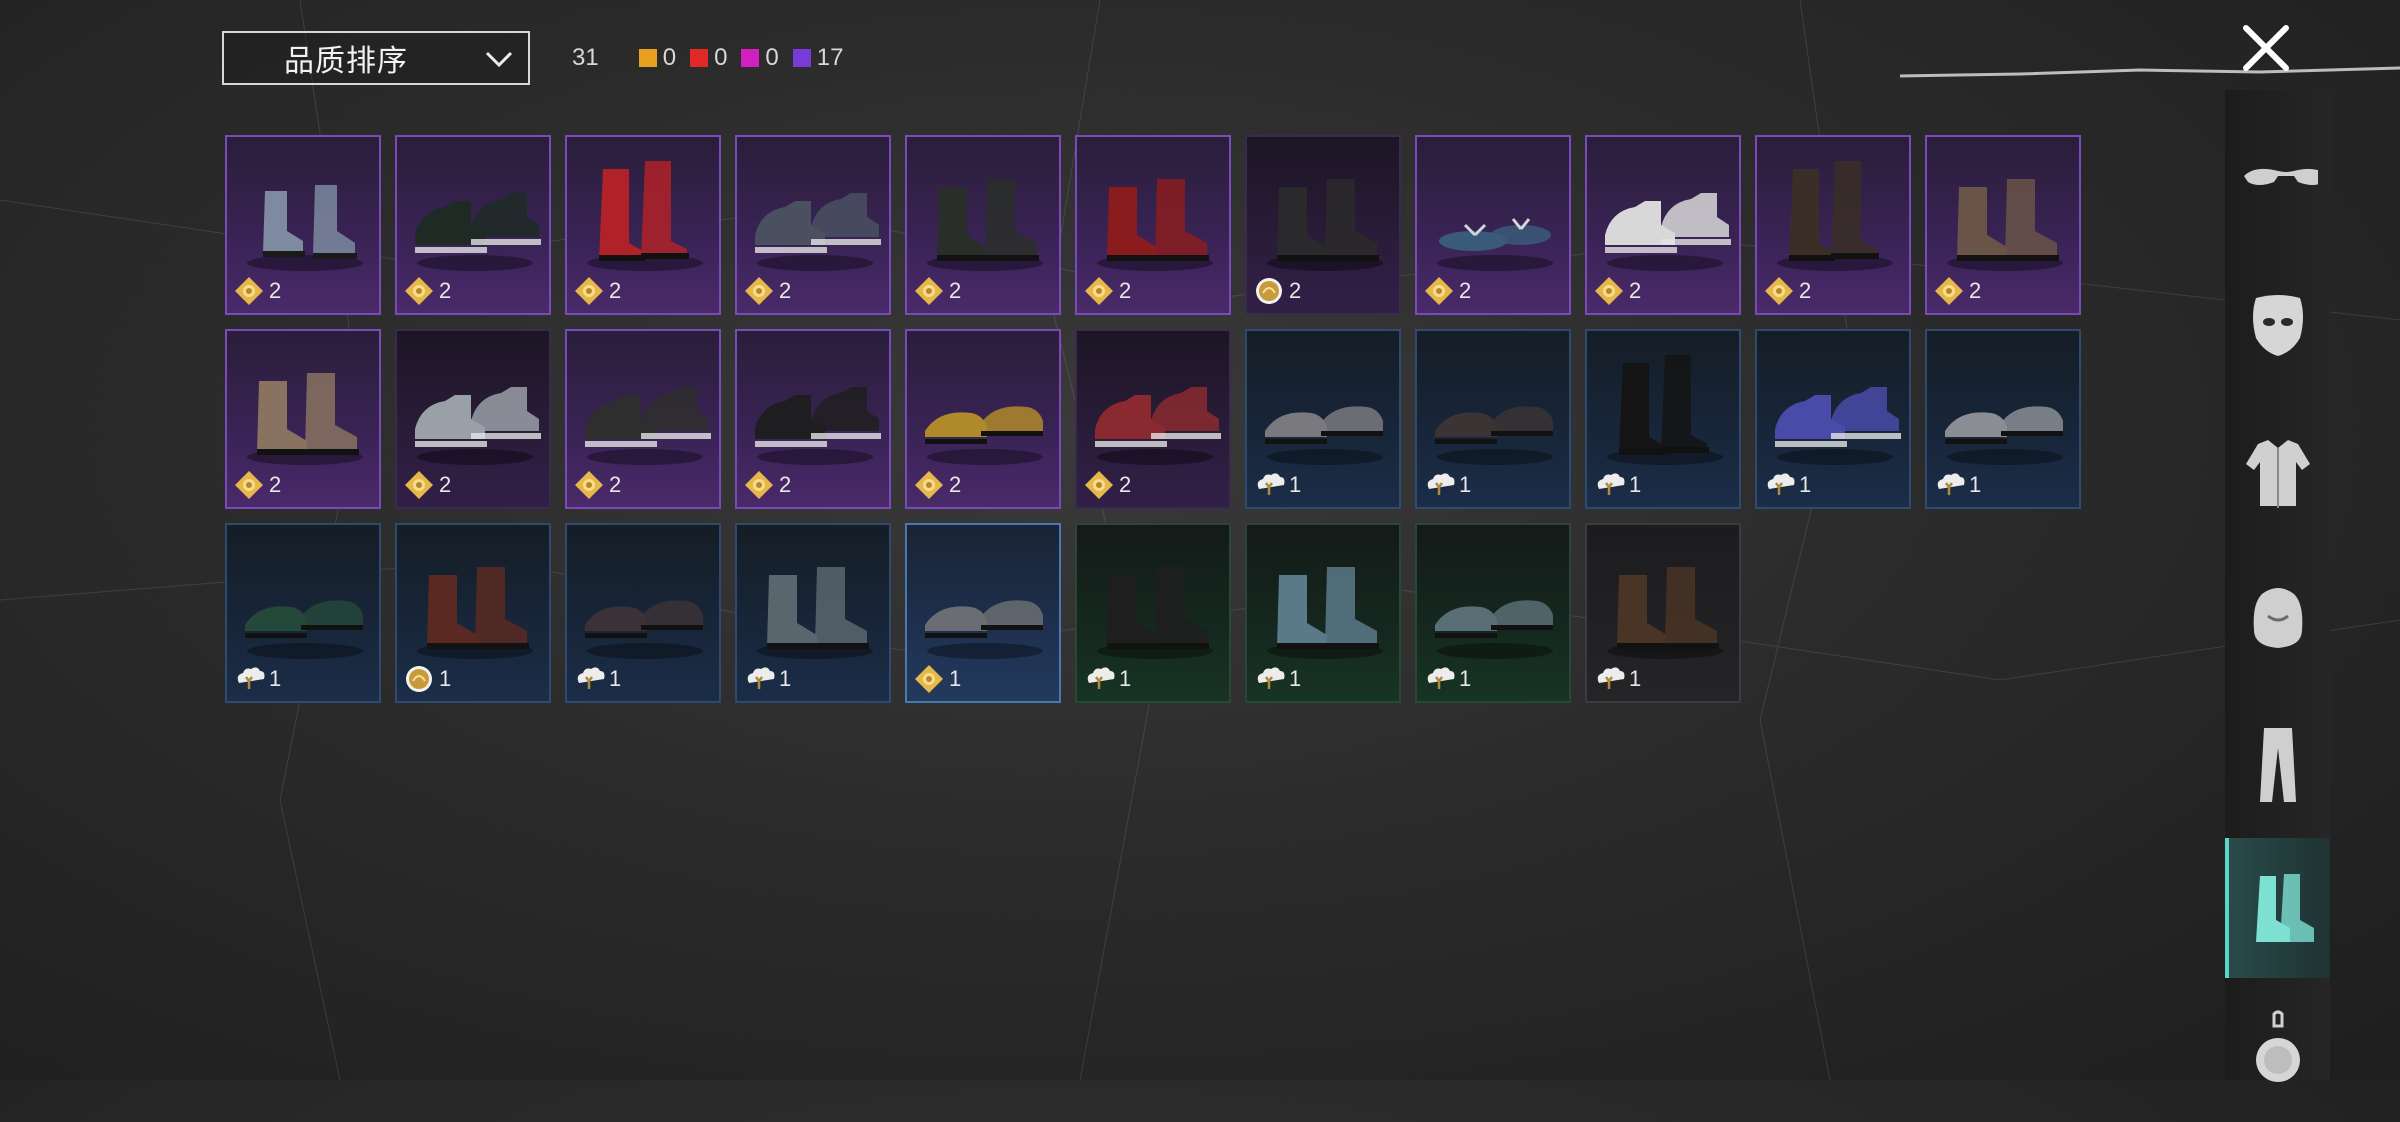 Image resolution: width=2400 pixels, height=1122 pixels. What do you see at coordinates (657, 58) in the screenshot?
I see `rarity-count-orange: 0` at bounding box center [657, 58].